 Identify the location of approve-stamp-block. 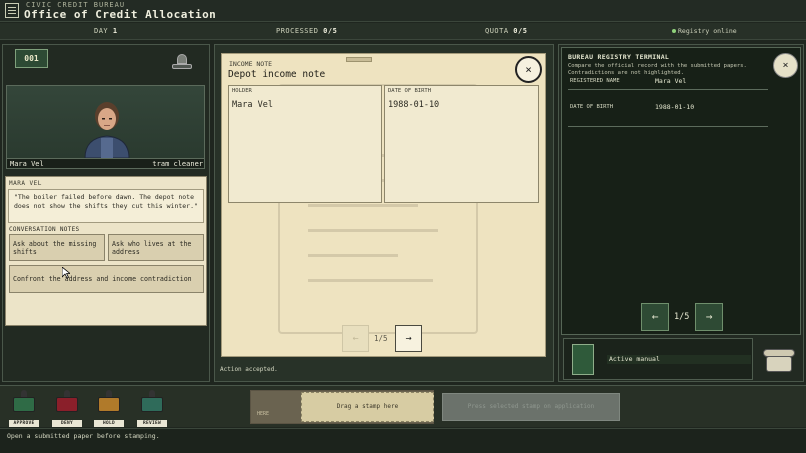
(24, 404).